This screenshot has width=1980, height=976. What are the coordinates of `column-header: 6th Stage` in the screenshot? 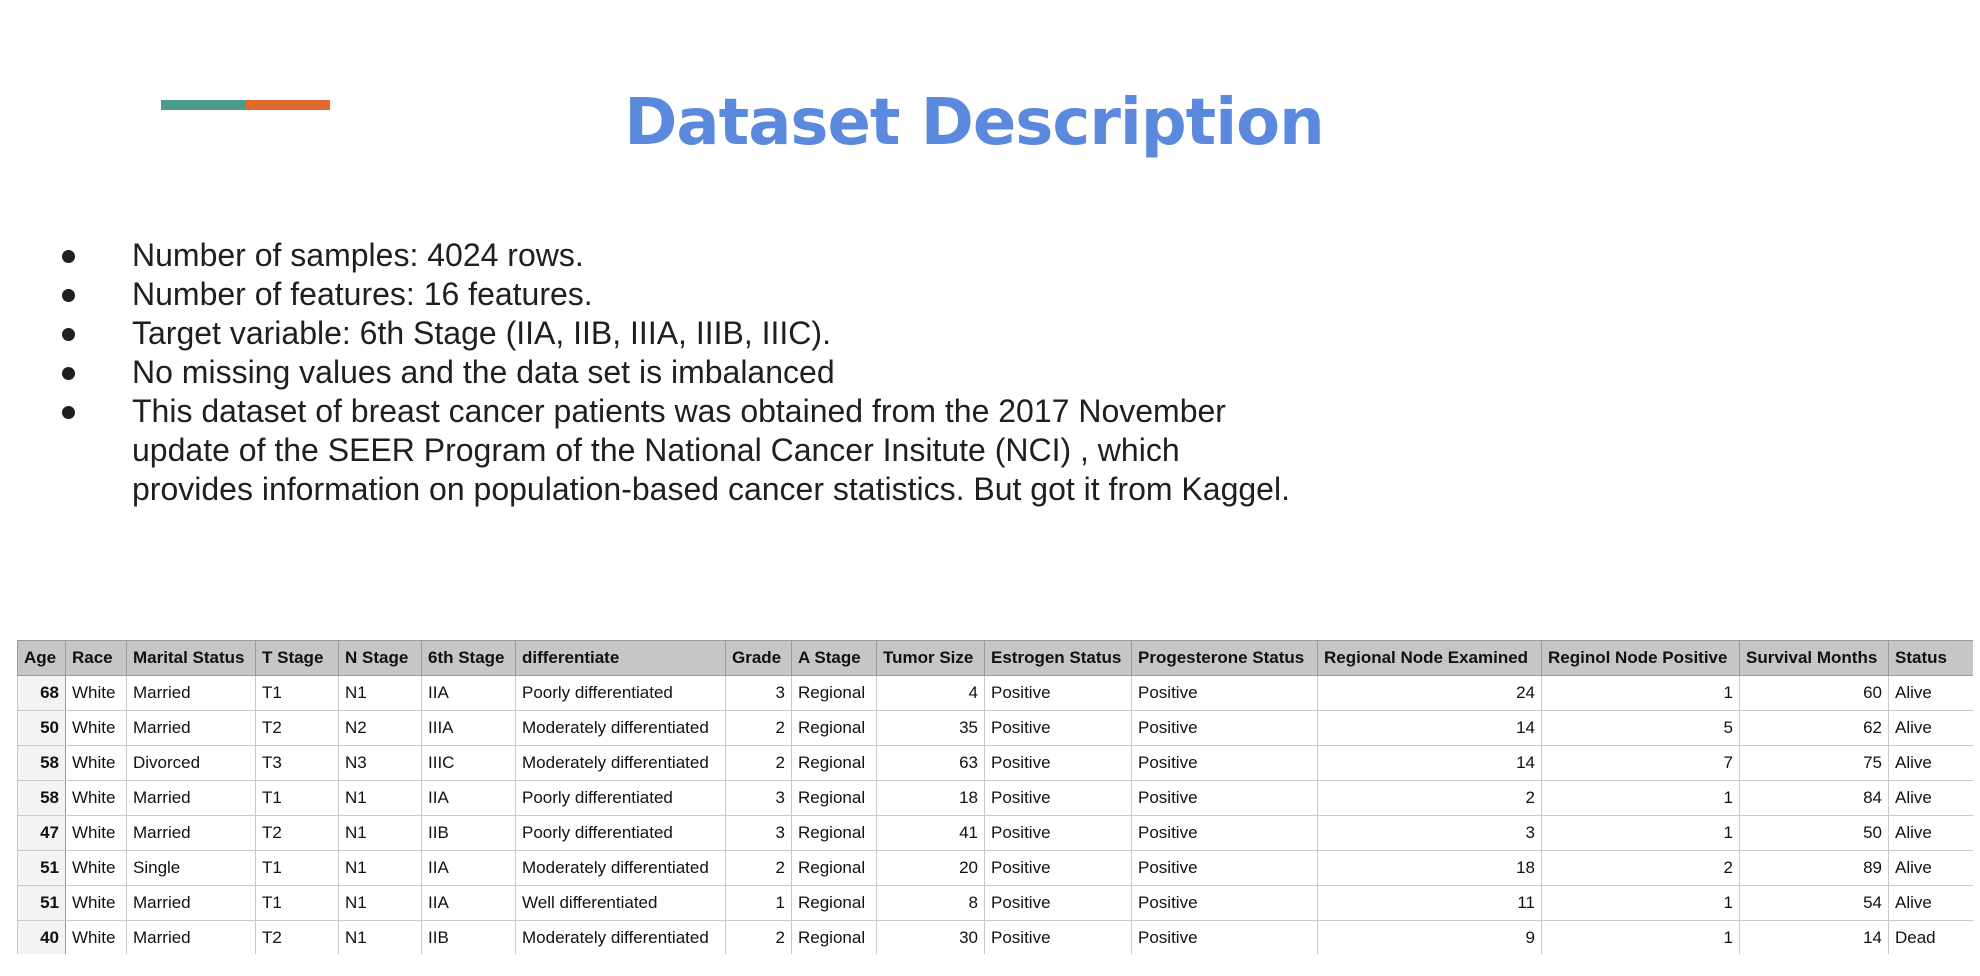 It's located at (468, 658).